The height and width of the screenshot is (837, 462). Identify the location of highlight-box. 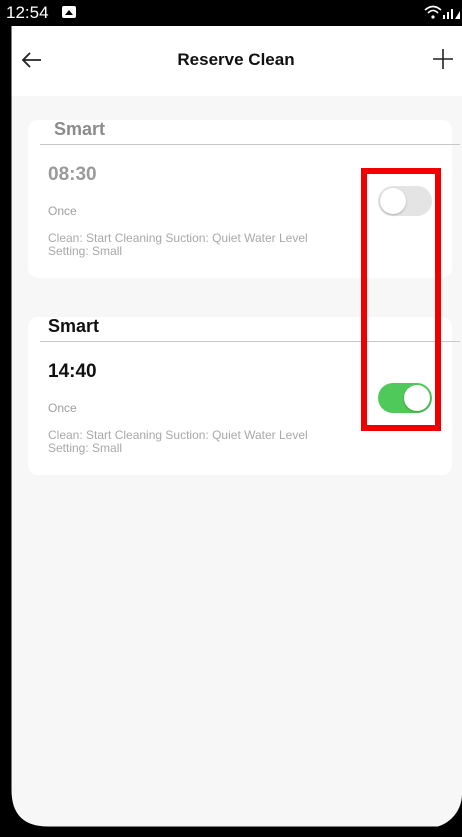
(401, 299).